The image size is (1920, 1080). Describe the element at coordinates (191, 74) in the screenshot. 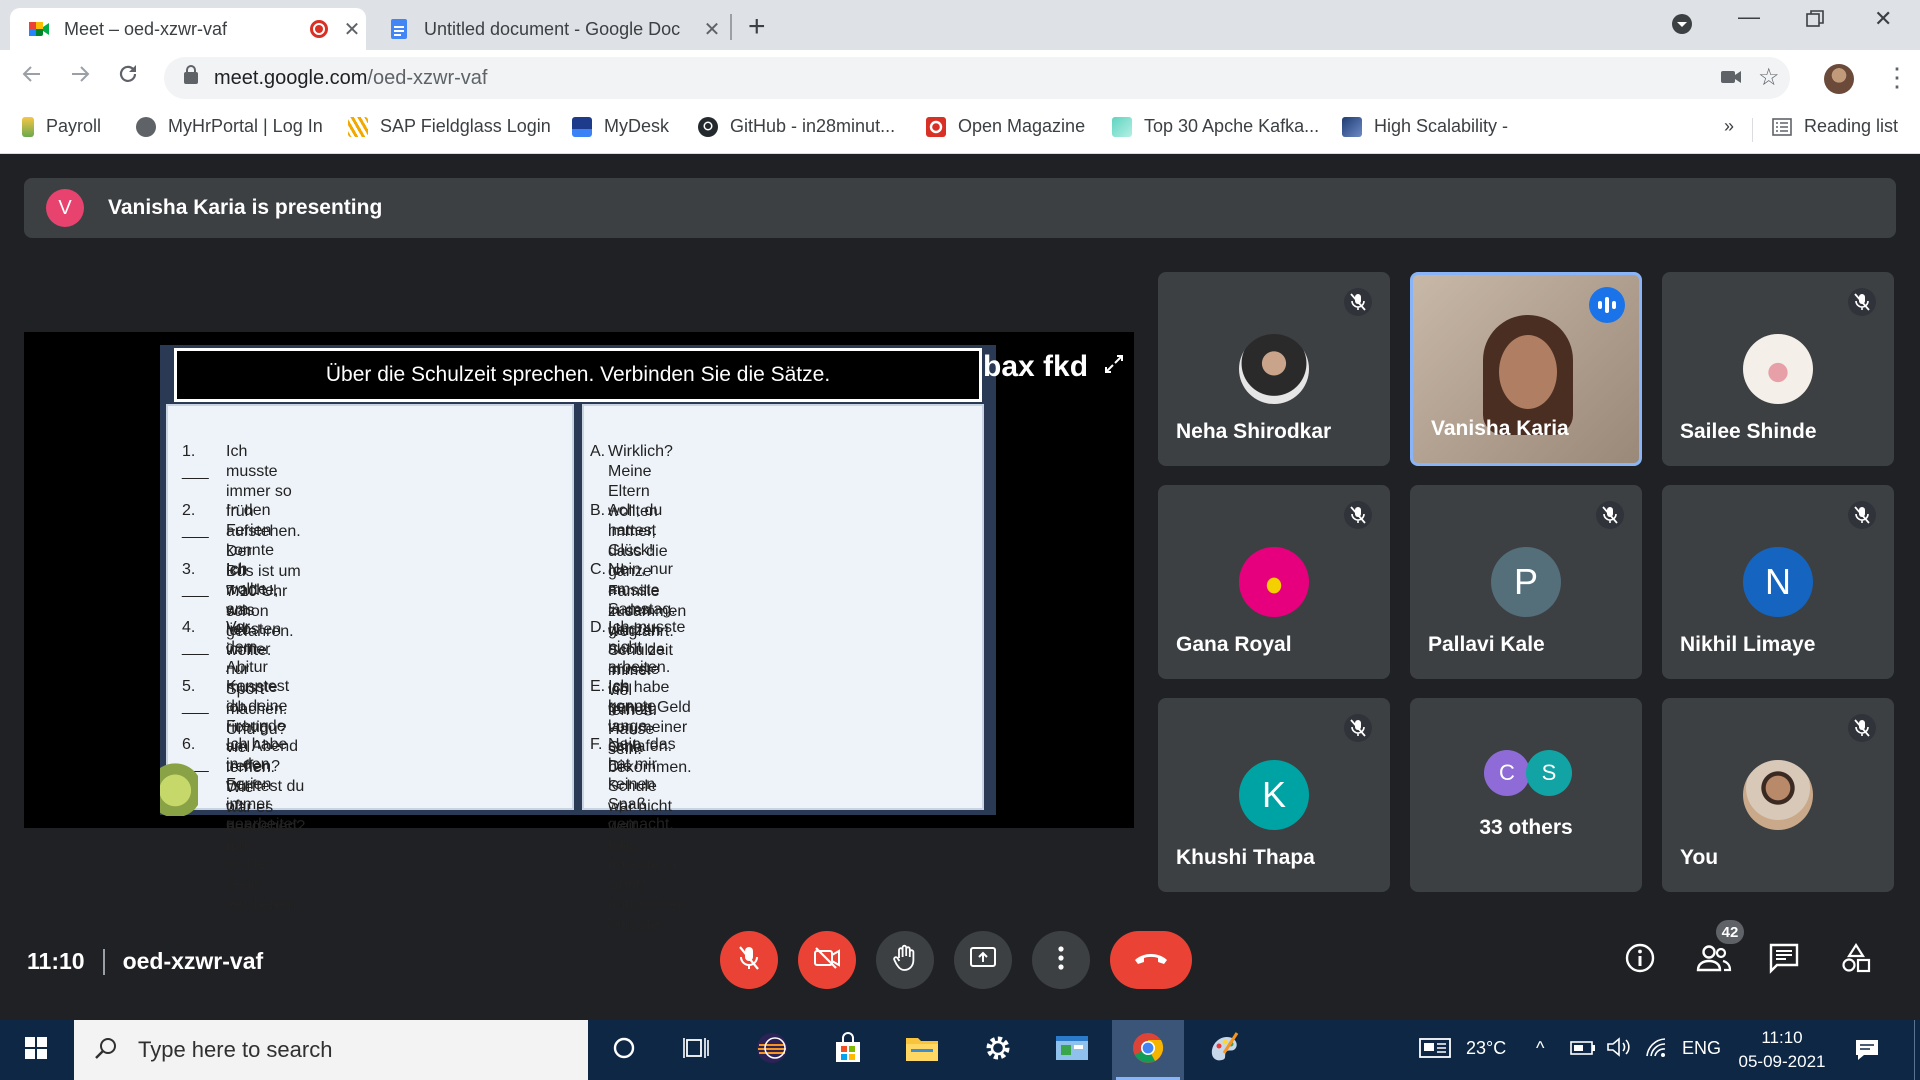

I see `lock-icon` at that location.